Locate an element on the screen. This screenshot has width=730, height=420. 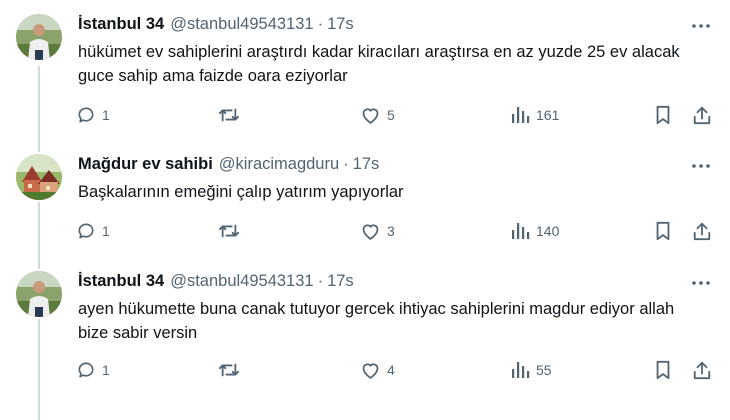
views-count: 55 is located at coordinates (544, 370).